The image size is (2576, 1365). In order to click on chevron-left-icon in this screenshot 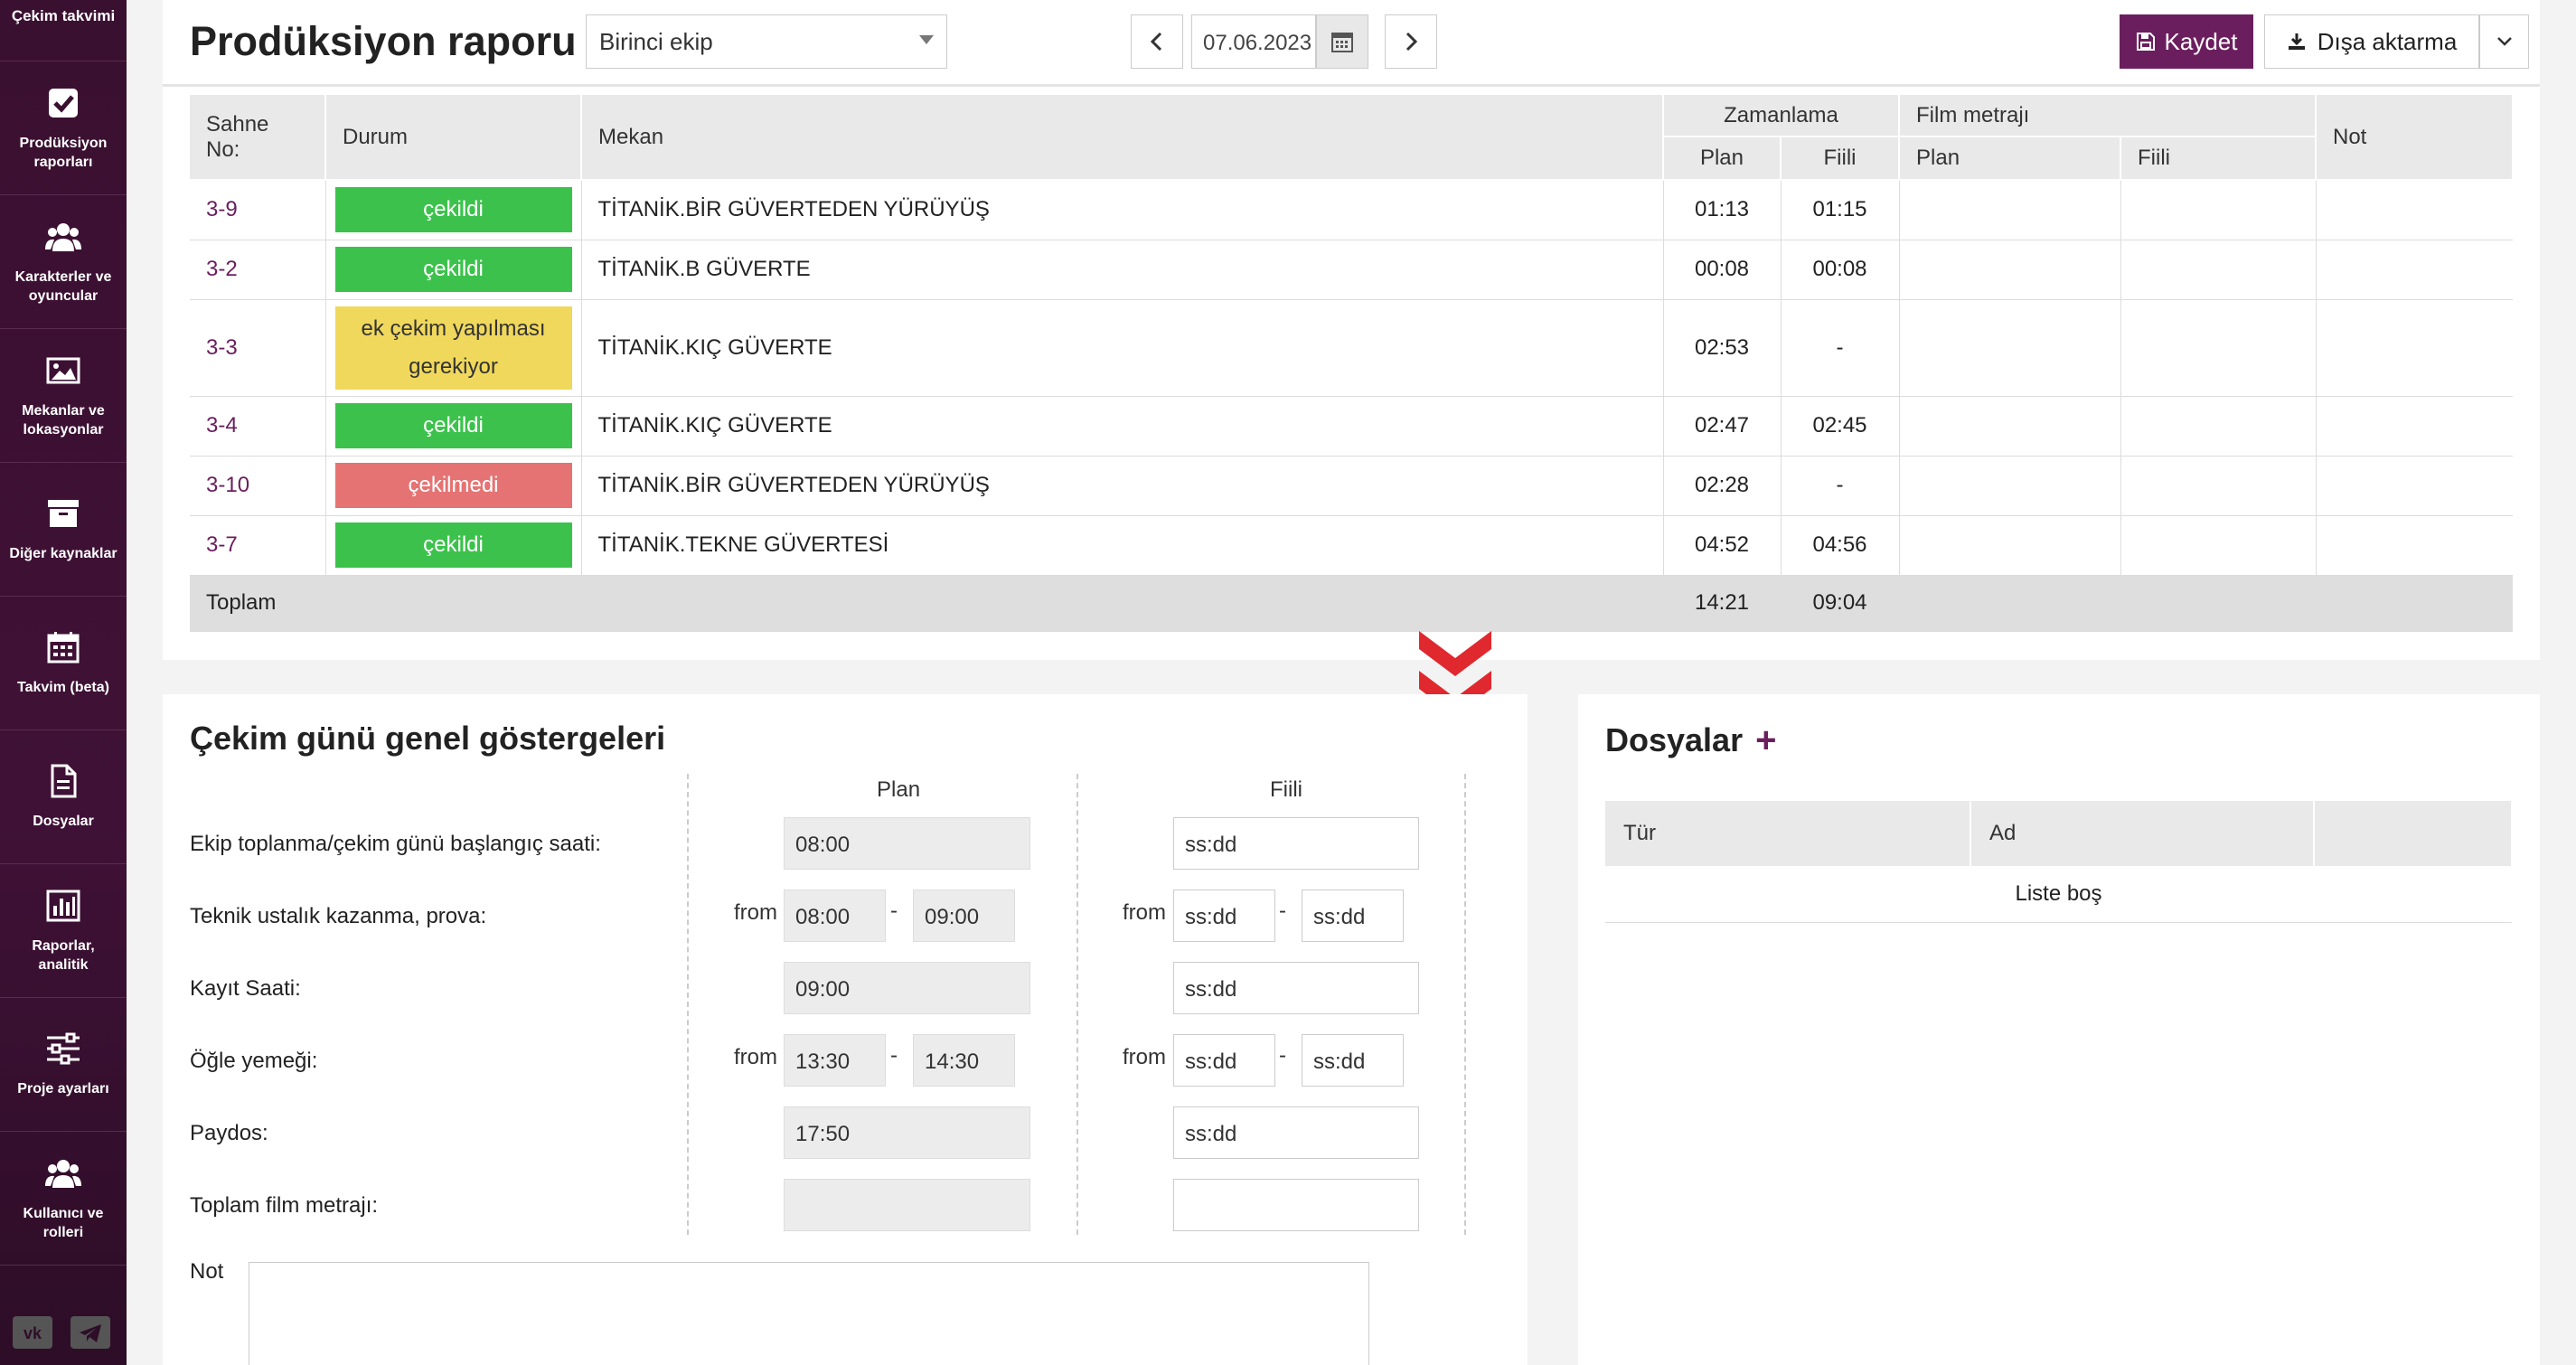, I will do `click(1156, 42)`.